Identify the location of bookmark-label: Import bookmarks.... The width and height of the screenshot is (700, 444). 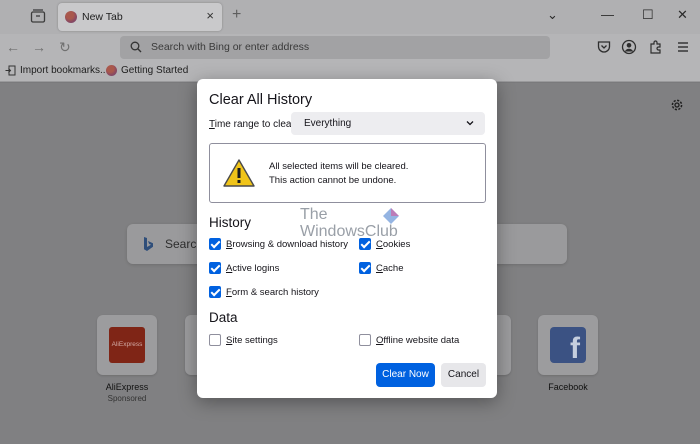
(64, 70).